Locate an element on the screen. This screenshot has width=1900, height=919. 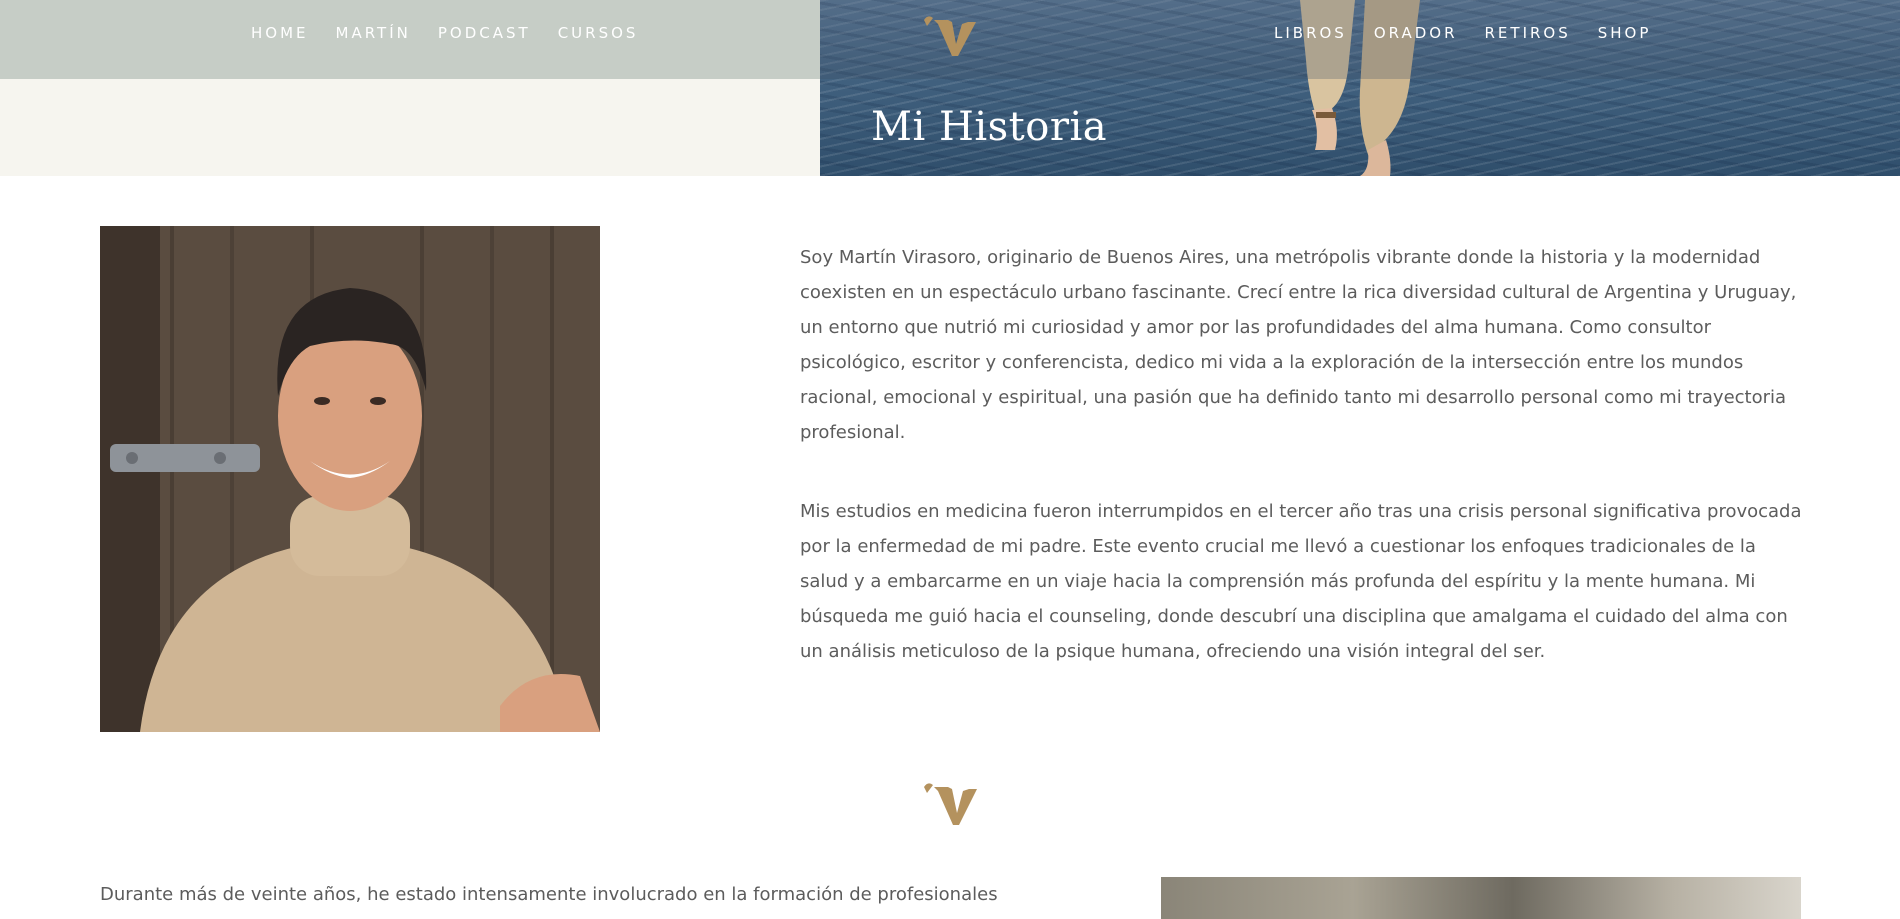
nav-shop: SHOP is located at coordinates (1625, 33).